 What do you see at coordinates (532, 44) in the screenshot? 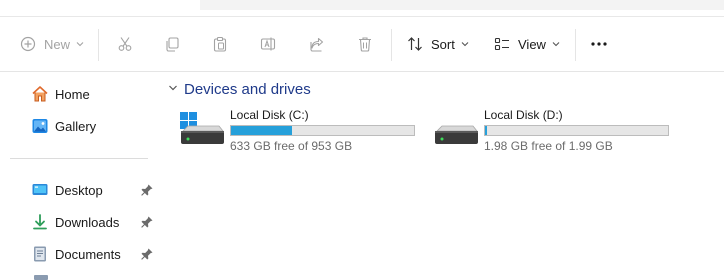
I see `view-label: View` at bounding box center [532, 44].